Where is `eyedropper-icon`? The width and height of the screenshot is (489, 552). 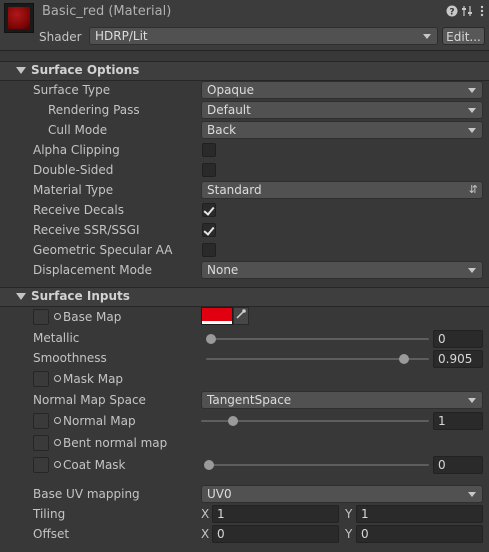 eyedropper-icon is located at coordinates (241, 316).